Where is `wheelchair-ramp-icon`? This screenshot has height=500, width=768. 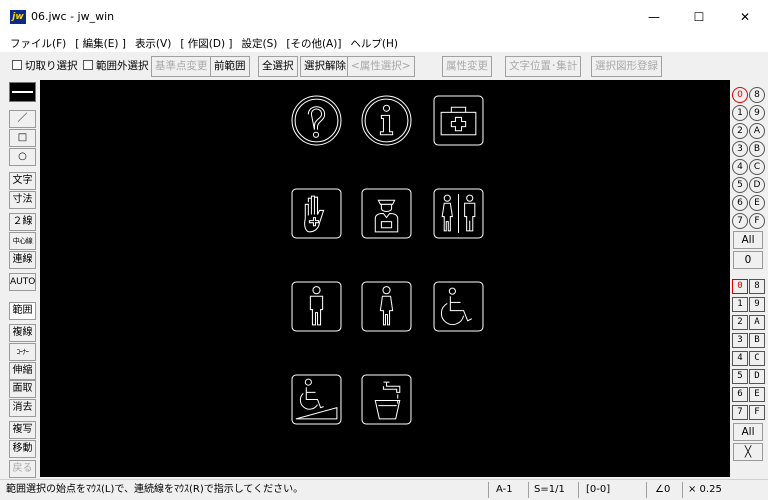
wheelchair-ramp-icon is located at coordinates (316, 399).